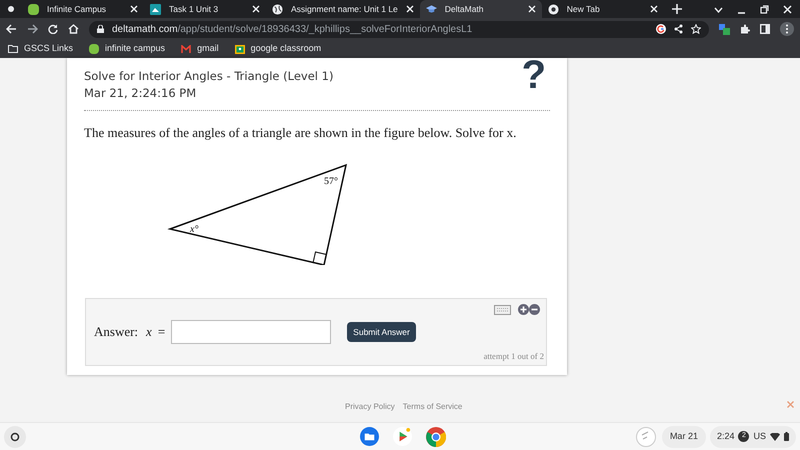 This screenshot has height=450, width=800. Describe the element at coordinates (278, 49) in the screenshot. I see `bookmark: google classroom` at that location.